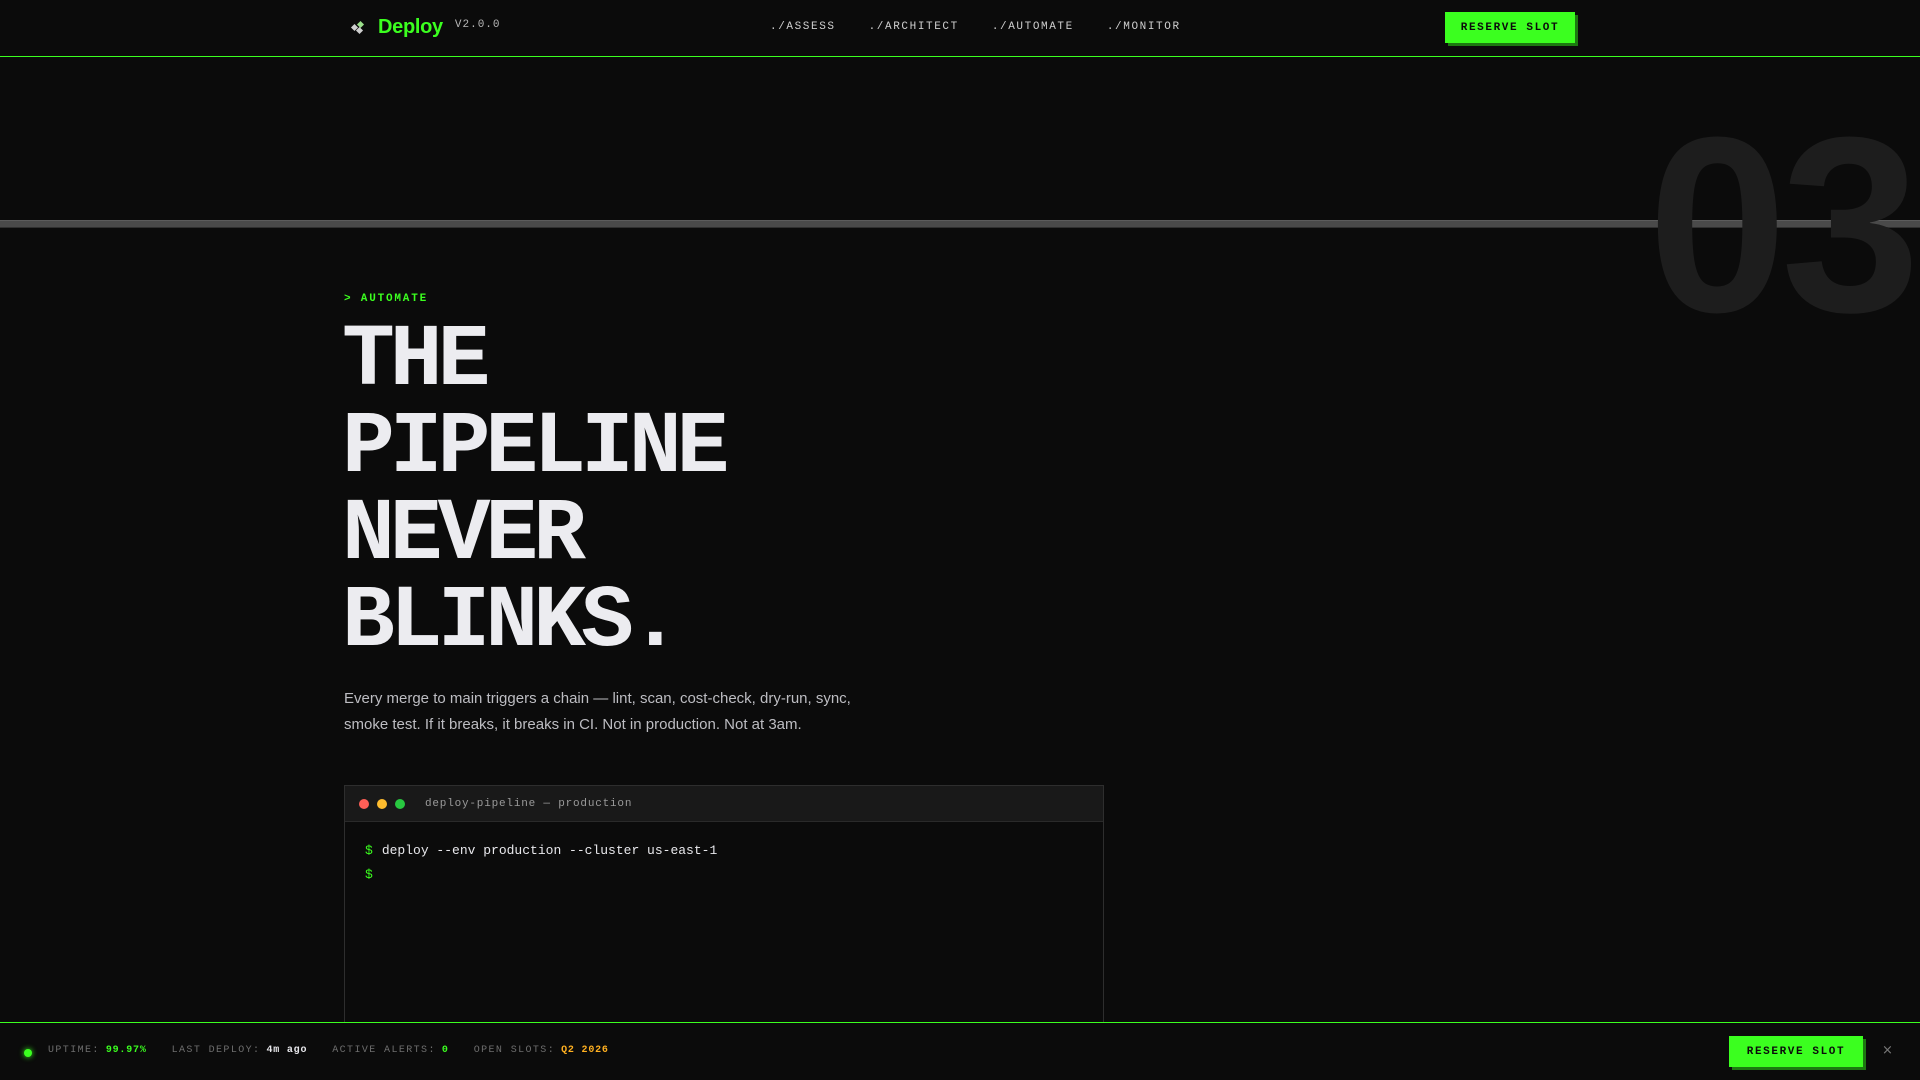 The height and width of the screenshot is (1080, 1920). Describe the element at coordinates (28, 1053) in the screenshot. I see `status-indicator-icon` at that location.